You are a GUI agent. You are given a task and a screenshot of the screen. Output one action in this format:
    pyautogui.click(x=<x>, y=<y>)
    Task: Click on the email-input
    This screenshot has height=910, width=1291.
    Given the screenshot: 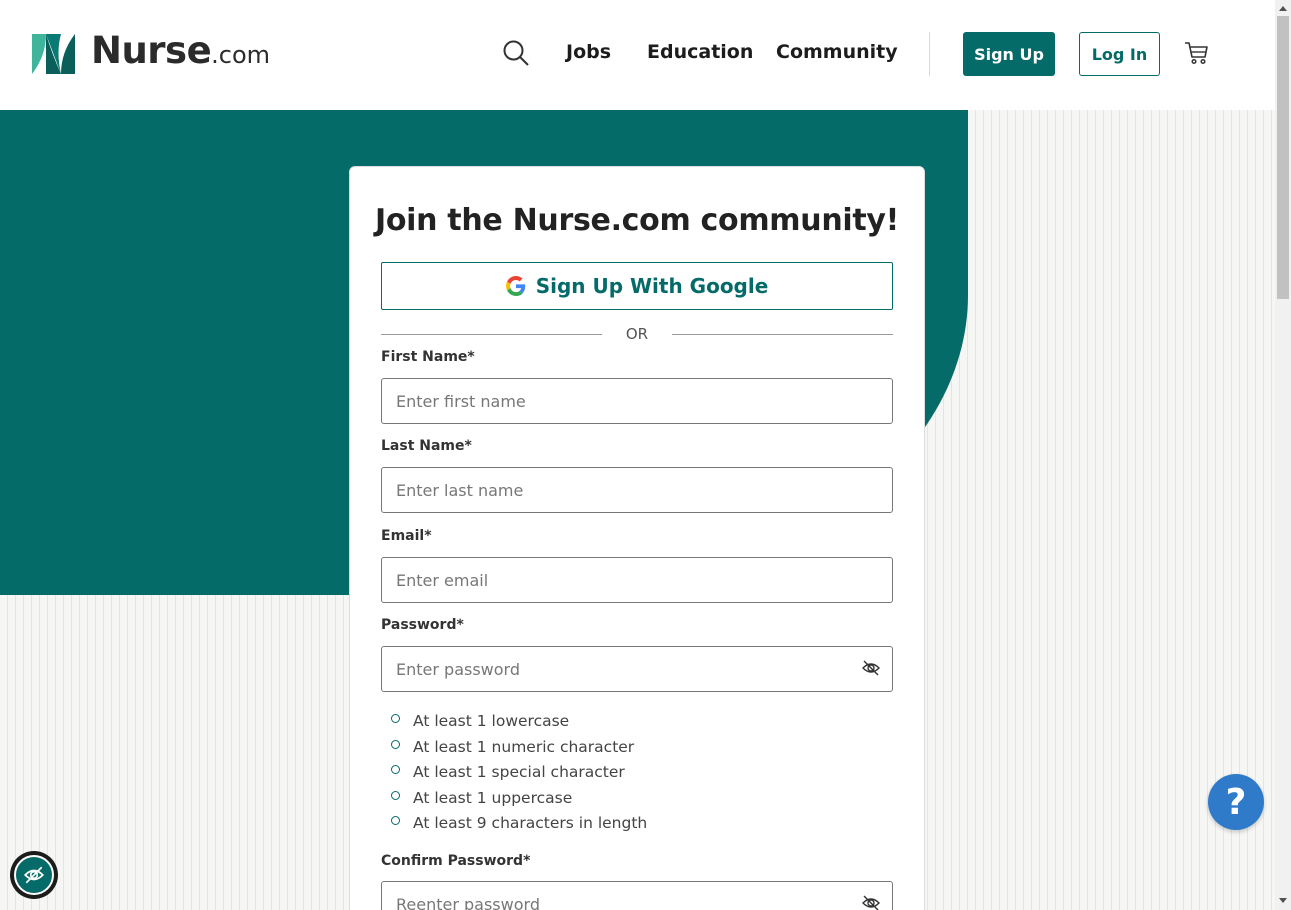 What is the action you would take?
    pyautogui.click(x=637, y=580)
    